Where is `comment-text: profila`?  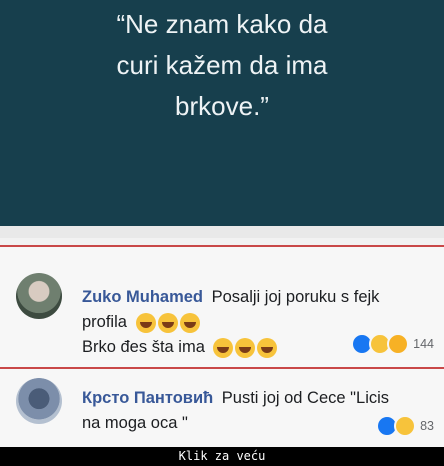 comment-text: profila is located at coordinates (104, 322).